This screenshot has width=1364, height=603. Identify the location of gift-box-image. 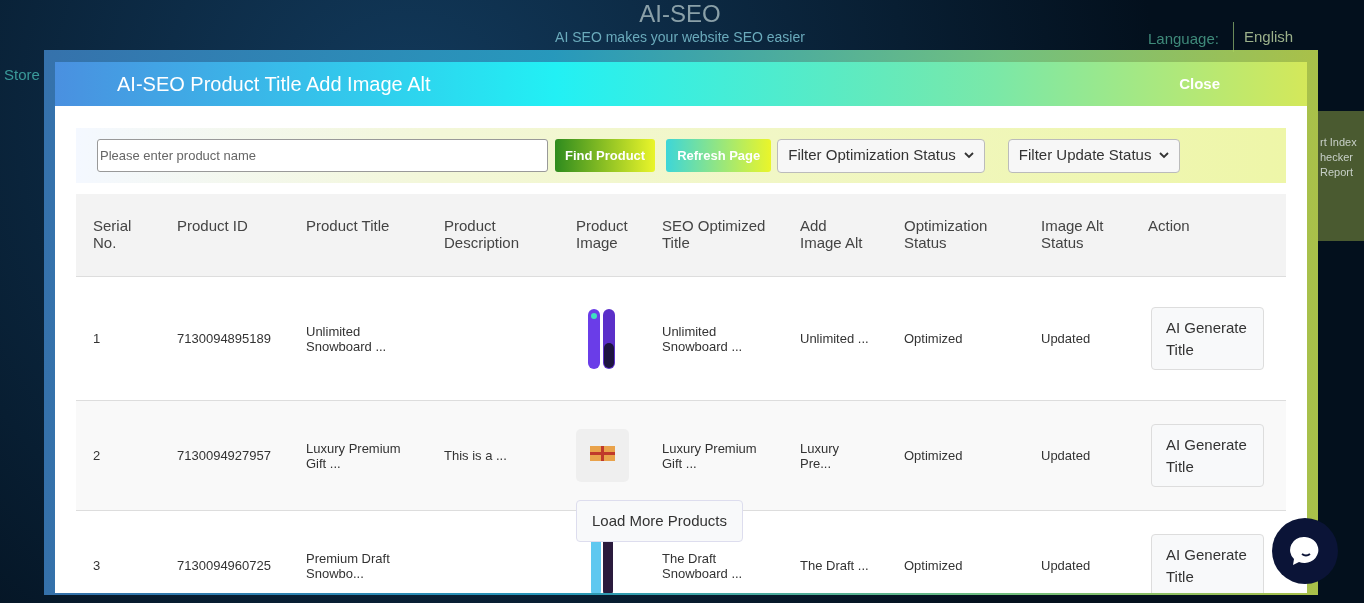
(602, 455).